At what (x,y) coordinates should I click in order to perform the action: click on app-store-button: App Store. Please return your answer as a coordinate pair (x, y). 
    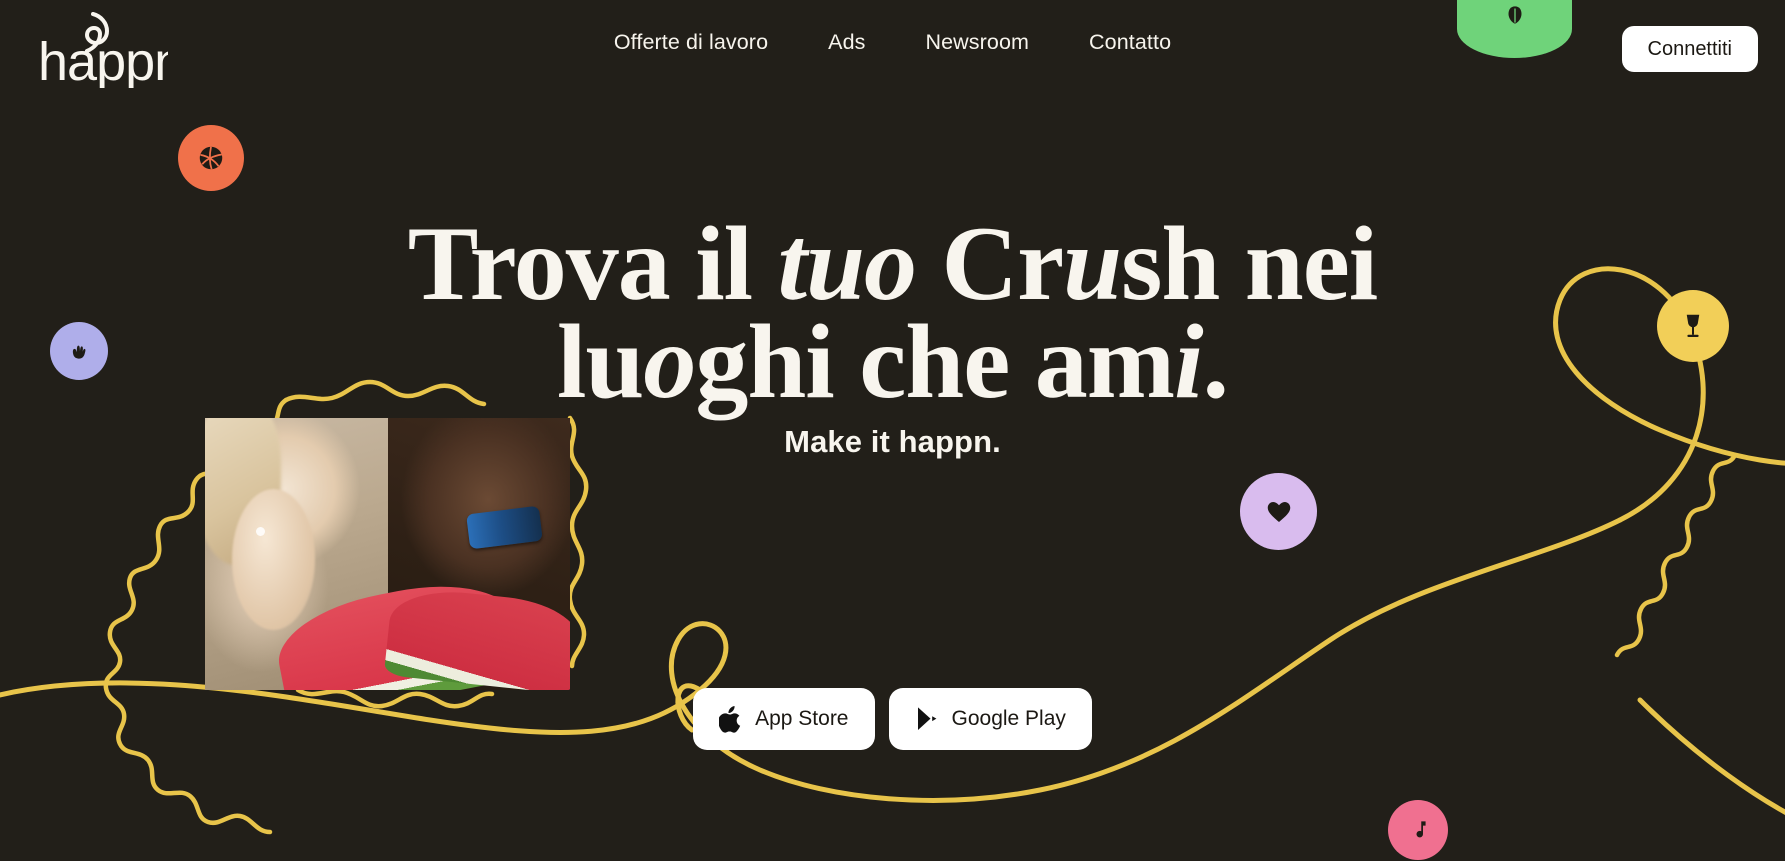
    Looking at the image, I should click on (784, 719).